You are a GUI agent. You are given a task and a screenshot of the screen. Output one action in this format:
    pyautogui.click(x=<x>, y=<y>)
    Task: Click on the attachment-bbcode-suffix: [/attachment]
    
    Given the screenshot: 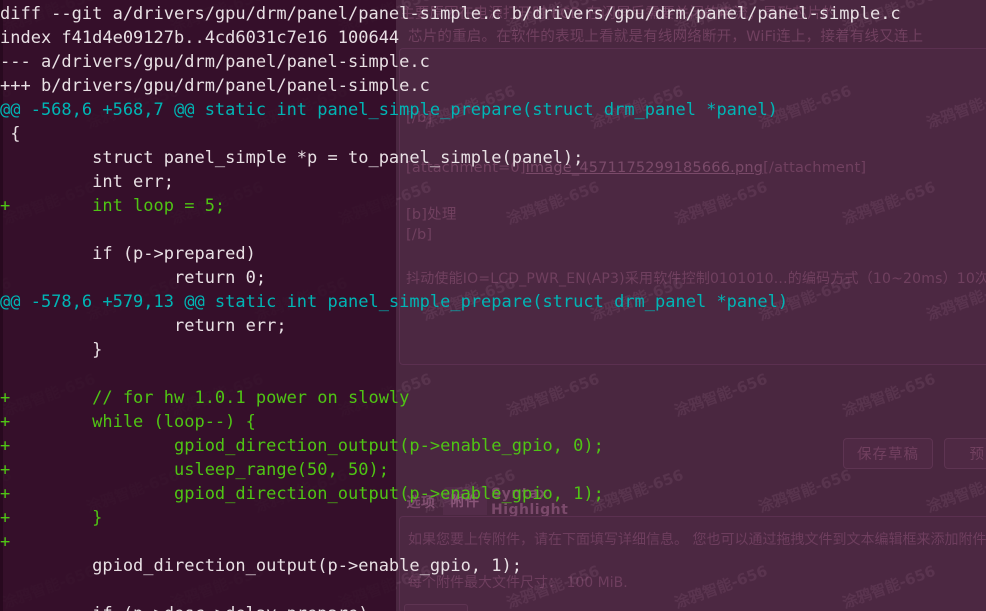 What is the action you would take?
    pyautogui.click(x=815, y=168)
    